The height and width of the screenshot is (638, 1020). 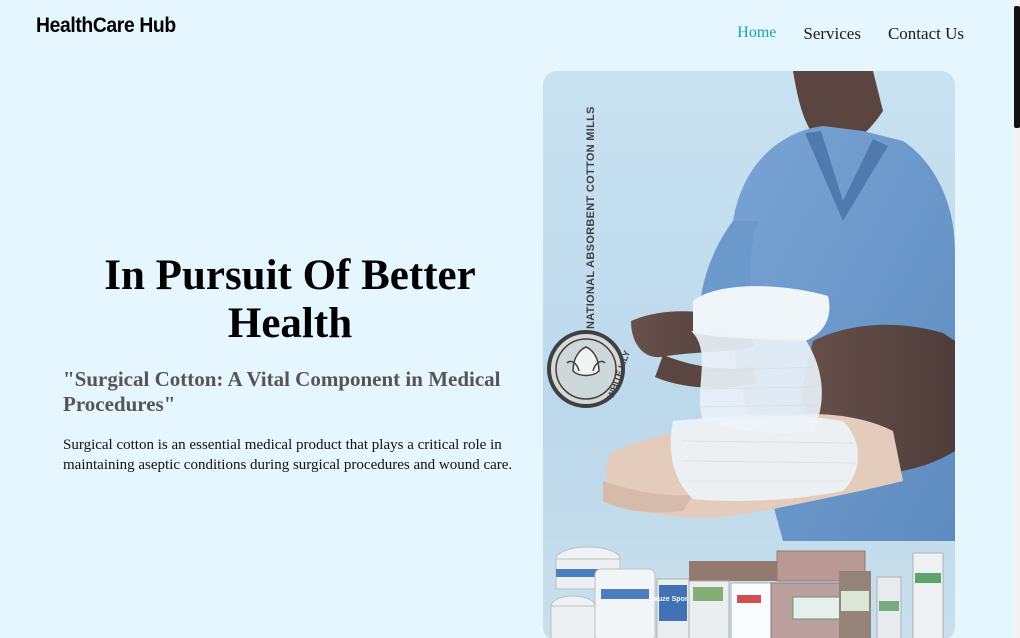 What do you see at coordinates (1017, 67) in the screenshot?
I see `scrollbar-thumb` at bounding box center [1017, 67].